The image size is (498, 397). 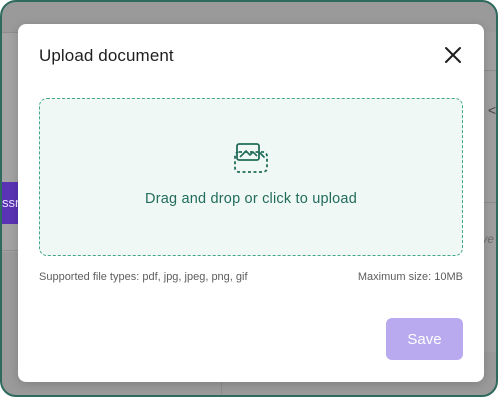 I want to click on dropzone-label: Drag and drop or click to upload, so click(x=251, y=199).